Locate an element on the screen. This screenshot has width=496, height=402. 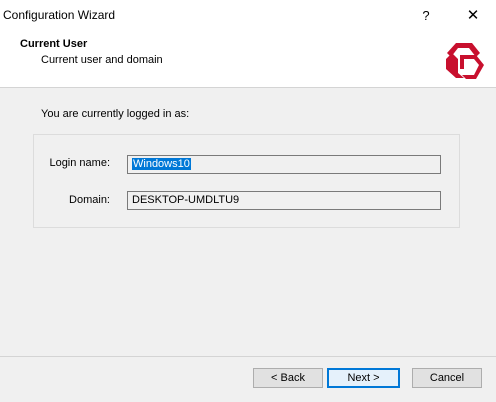
close-icon: ✕ is located at coordinates (473, 15).